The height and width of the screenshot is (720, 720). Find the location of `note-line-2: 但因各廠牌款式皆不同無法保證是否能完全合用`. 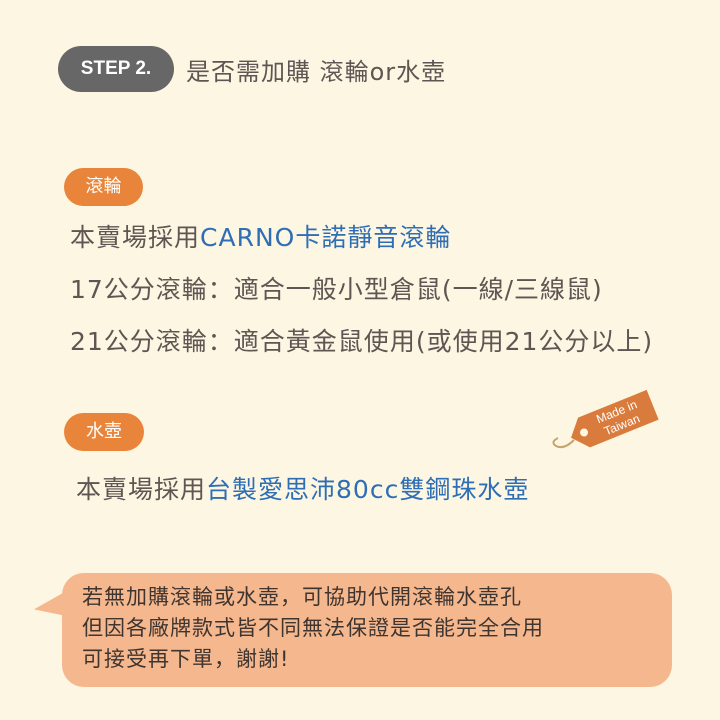

note-line-2: 但因各廠牌款式皆不同無法保證是否能完全合用 is located at coordinates (313, 628).